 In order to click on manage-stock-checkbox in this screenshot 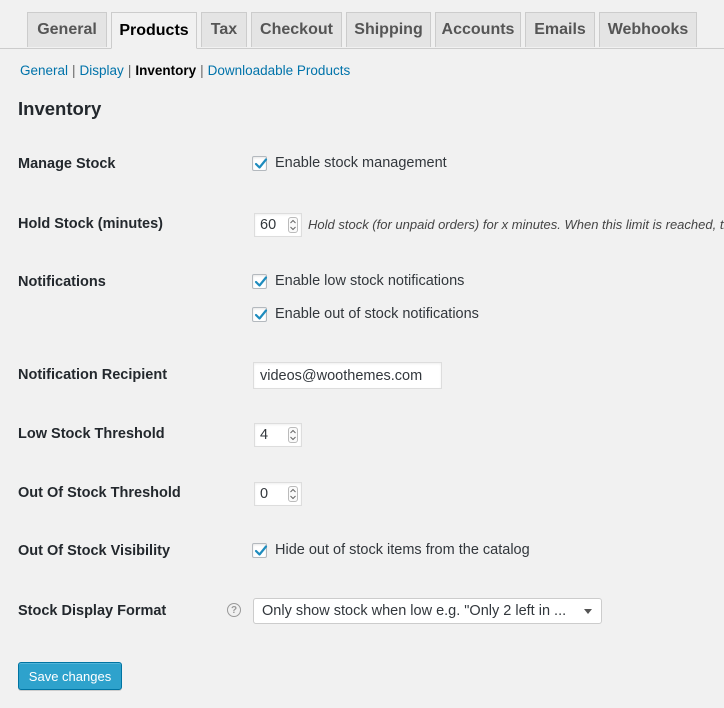, I will do `click(260, 163)`.